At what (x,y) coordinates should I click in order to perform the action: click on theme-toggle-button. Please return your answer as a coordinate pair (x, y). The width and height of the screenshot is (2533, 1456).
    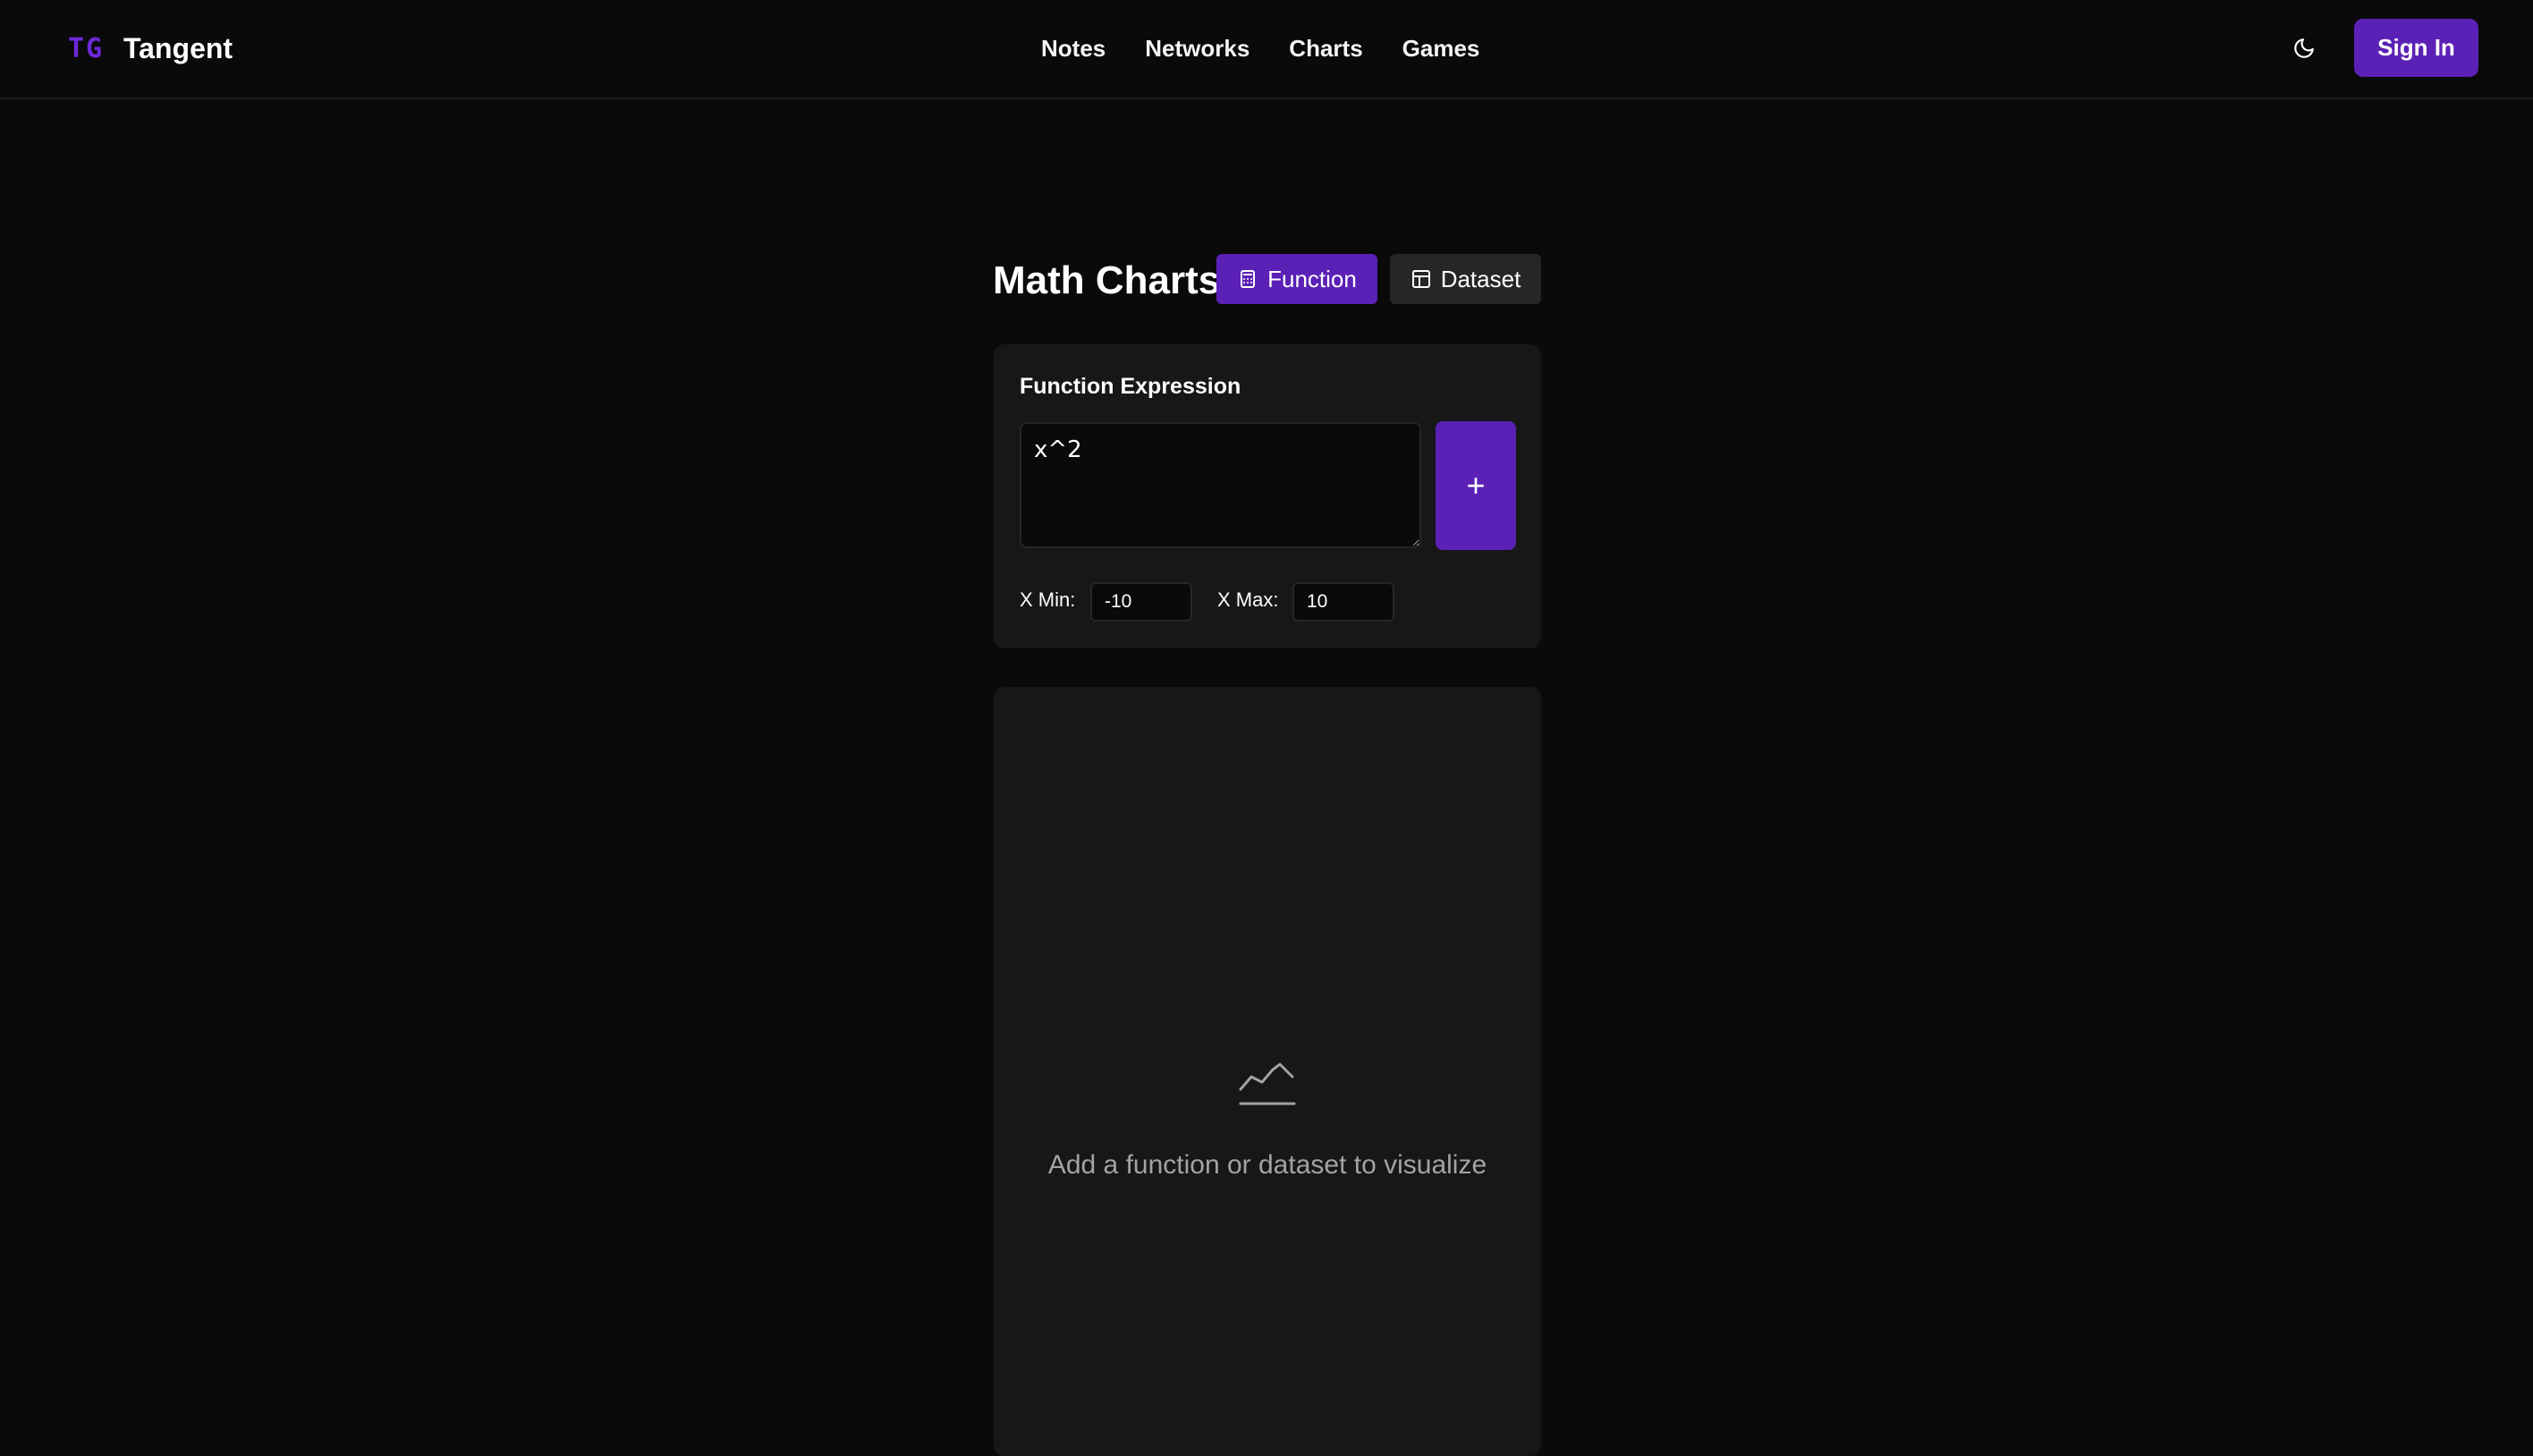
    Looking at the image, I should click on (2304, 48).